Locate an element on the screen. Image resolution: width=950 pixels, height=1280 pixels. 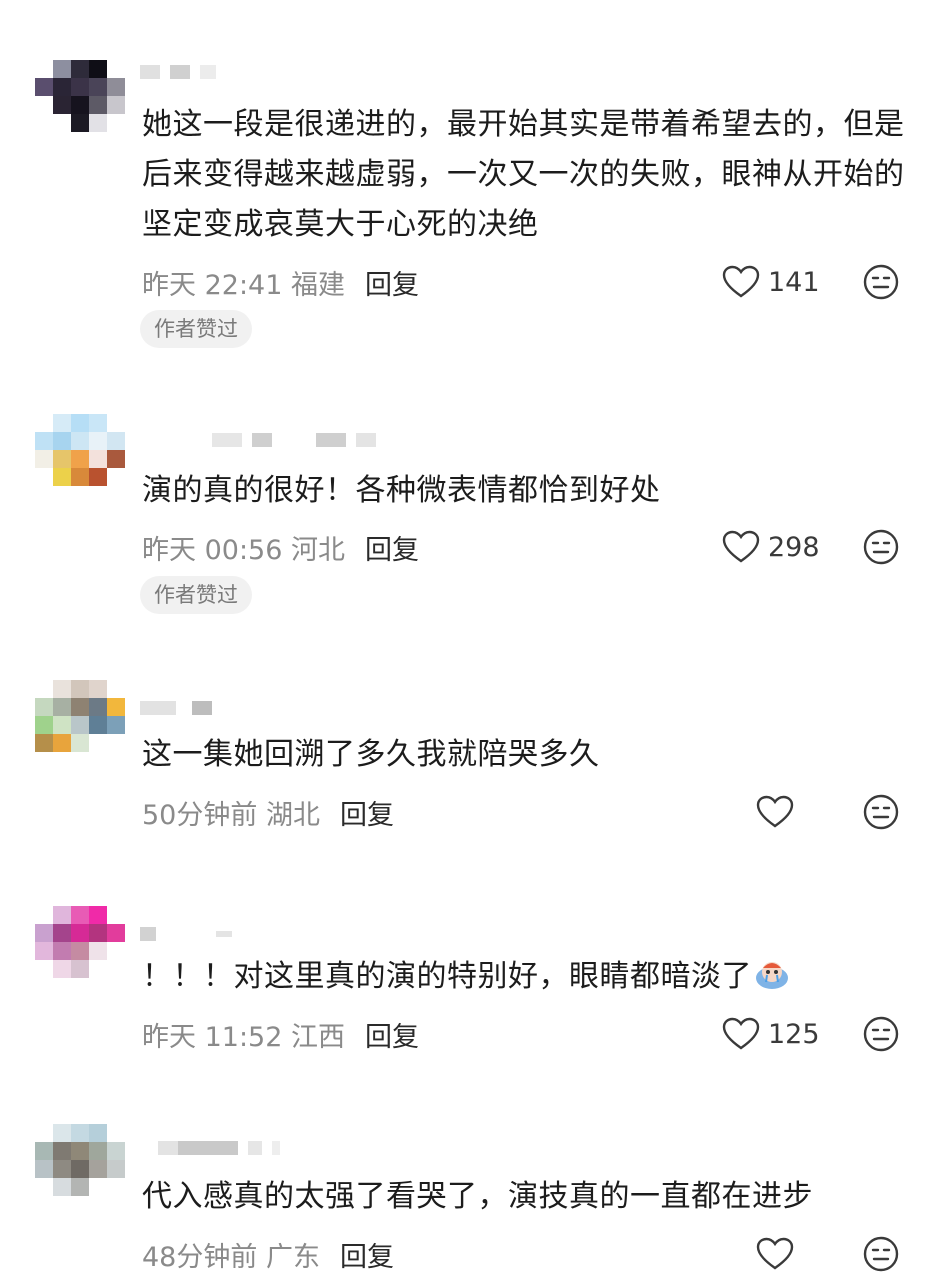
comment-meta: 50分钟前 湖北 回复 is located at coordinates (268, 812).